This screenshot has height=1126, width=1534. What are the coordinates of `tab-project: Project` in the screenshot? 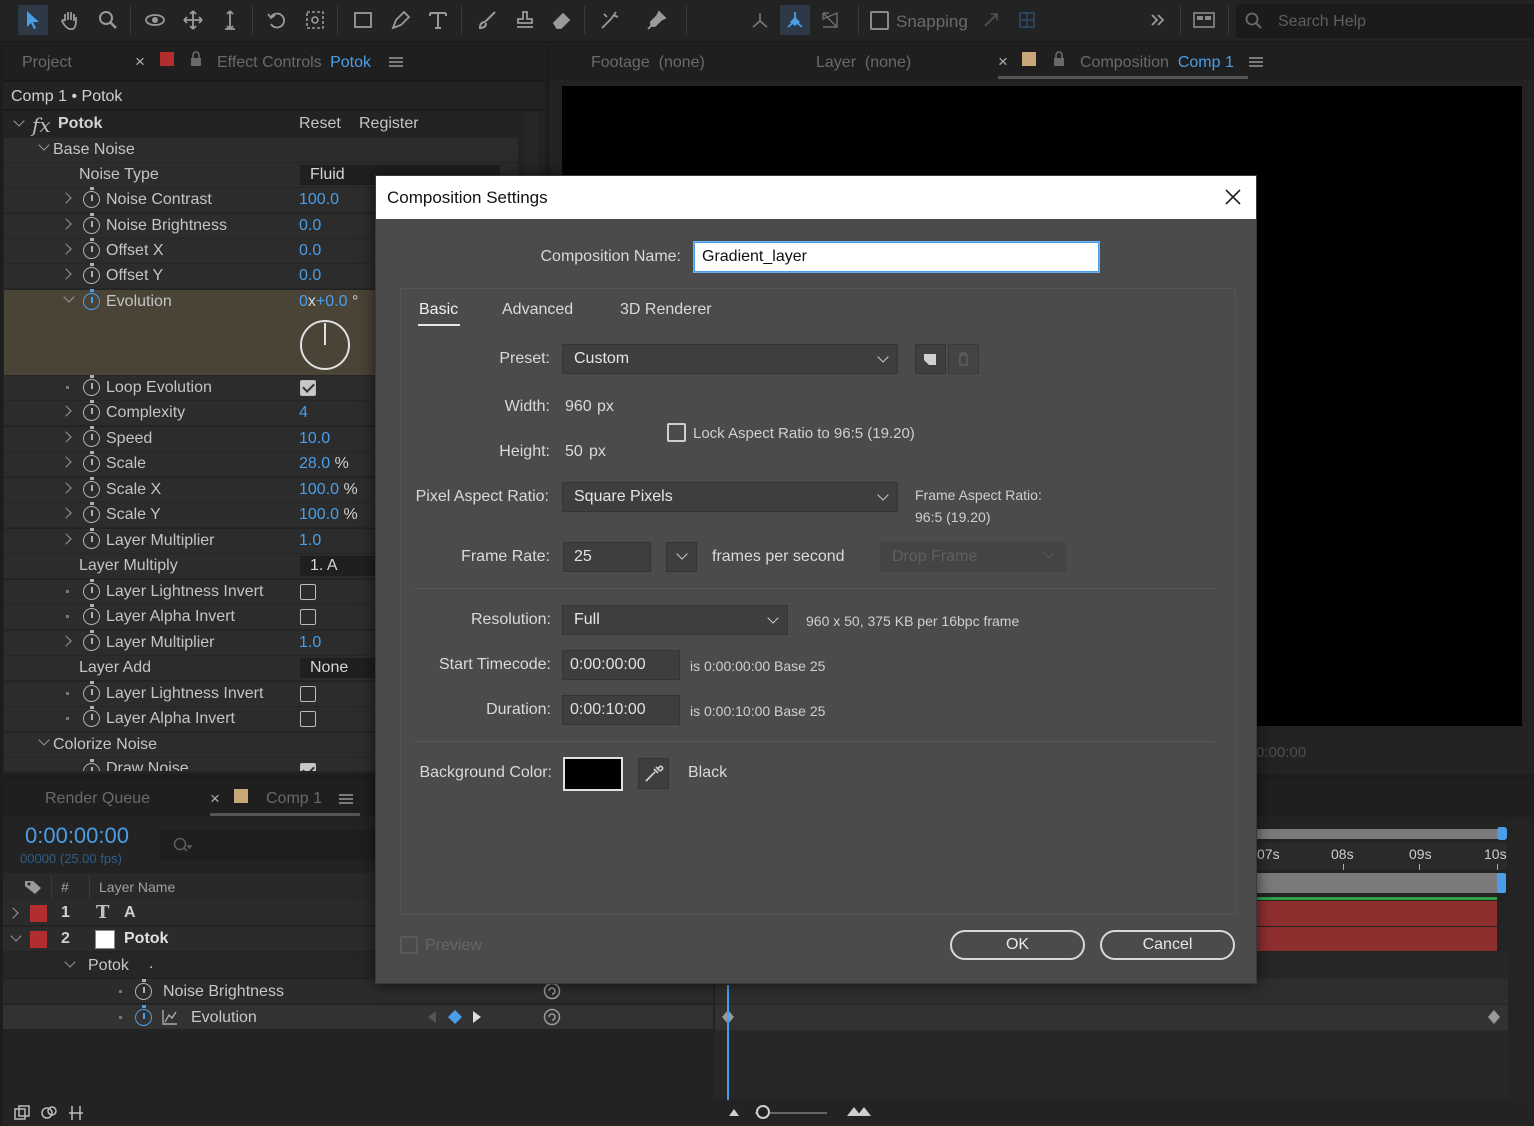 It's located at (47, 63).